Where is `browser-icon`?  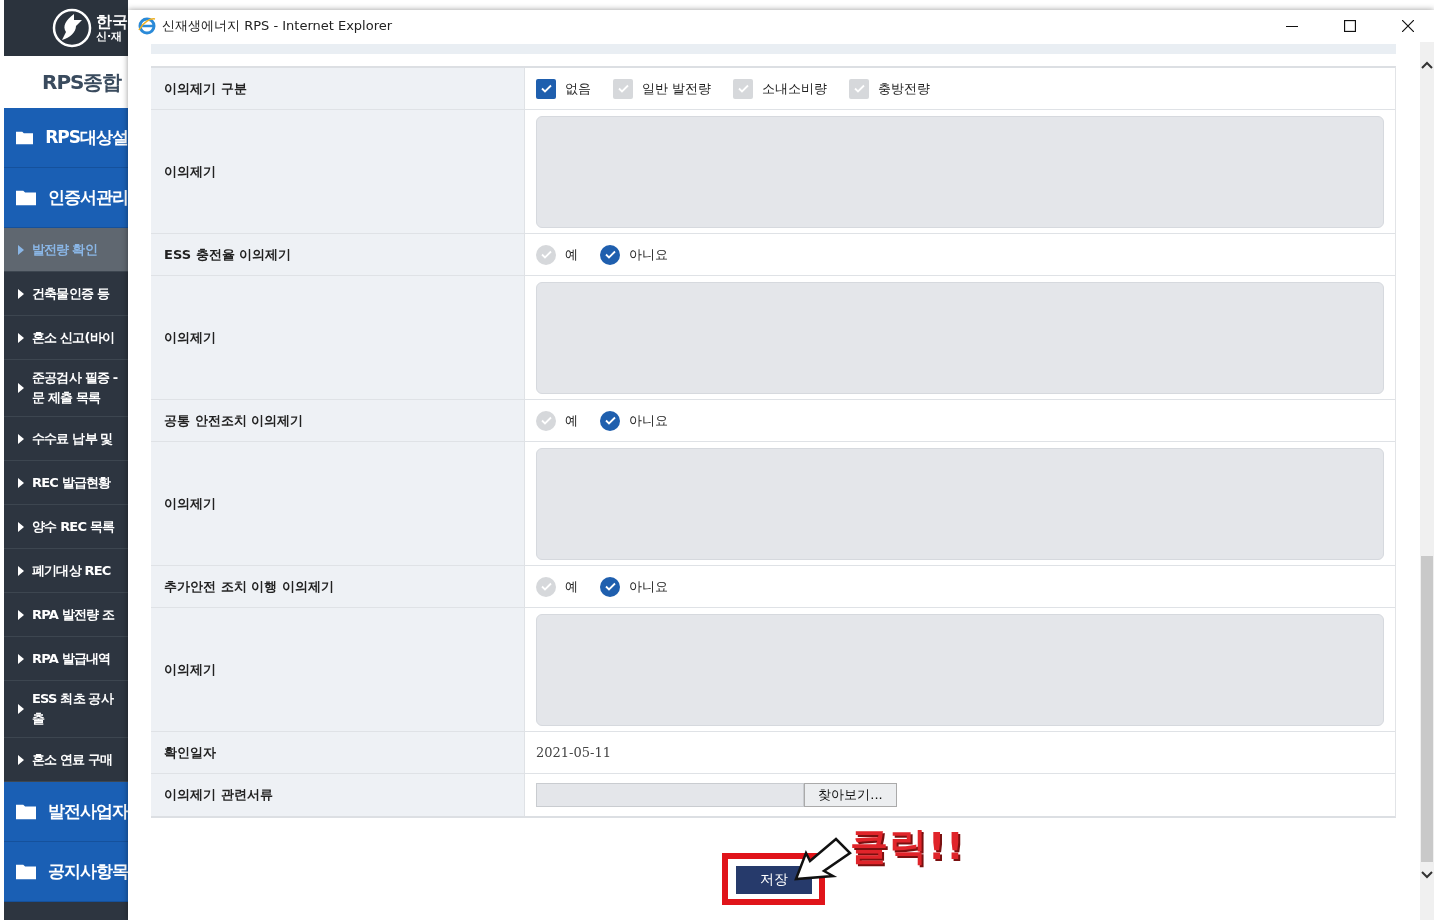
browser-icon is located at coordinates (147, 26).